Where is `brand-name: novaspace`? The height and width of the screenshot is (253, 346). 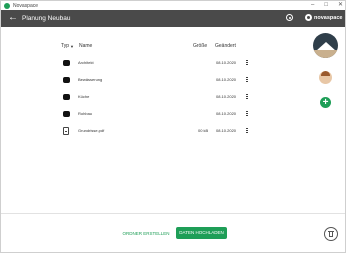
brand-name: novaspace is located at coordinates (328, 17).